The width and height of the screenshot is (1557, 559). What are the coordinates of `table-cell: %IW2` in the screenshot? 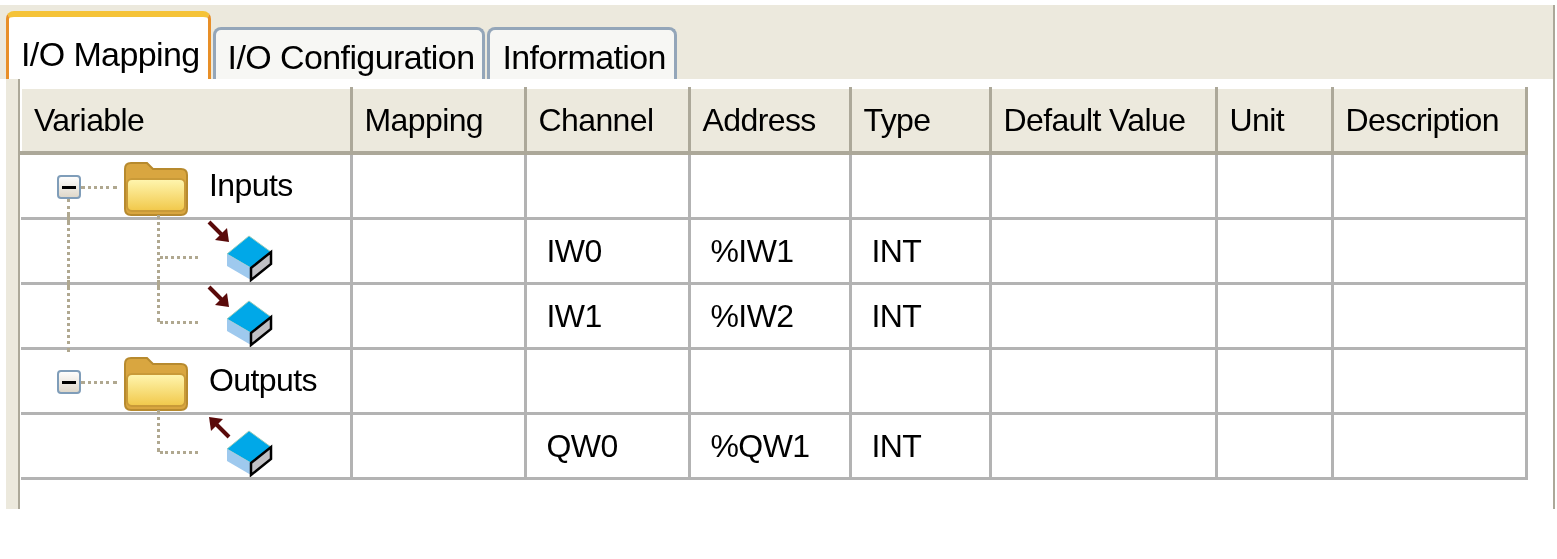 It's located at (769, 316).